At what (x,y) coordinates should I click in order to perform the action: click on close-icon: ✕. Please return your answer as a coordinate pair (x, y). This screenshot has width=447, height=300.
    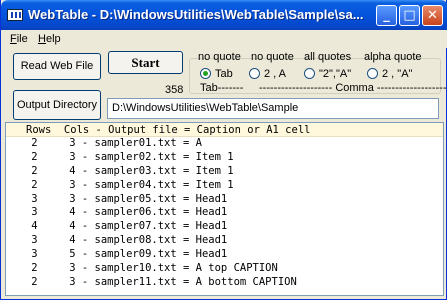
    Looking at the image, I should click on (432, 15).